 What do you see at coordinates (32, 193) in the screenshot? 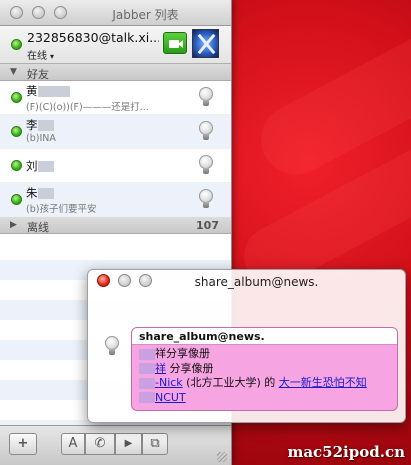
I see `contact-name: 朱` at bounding box center [32, 193].